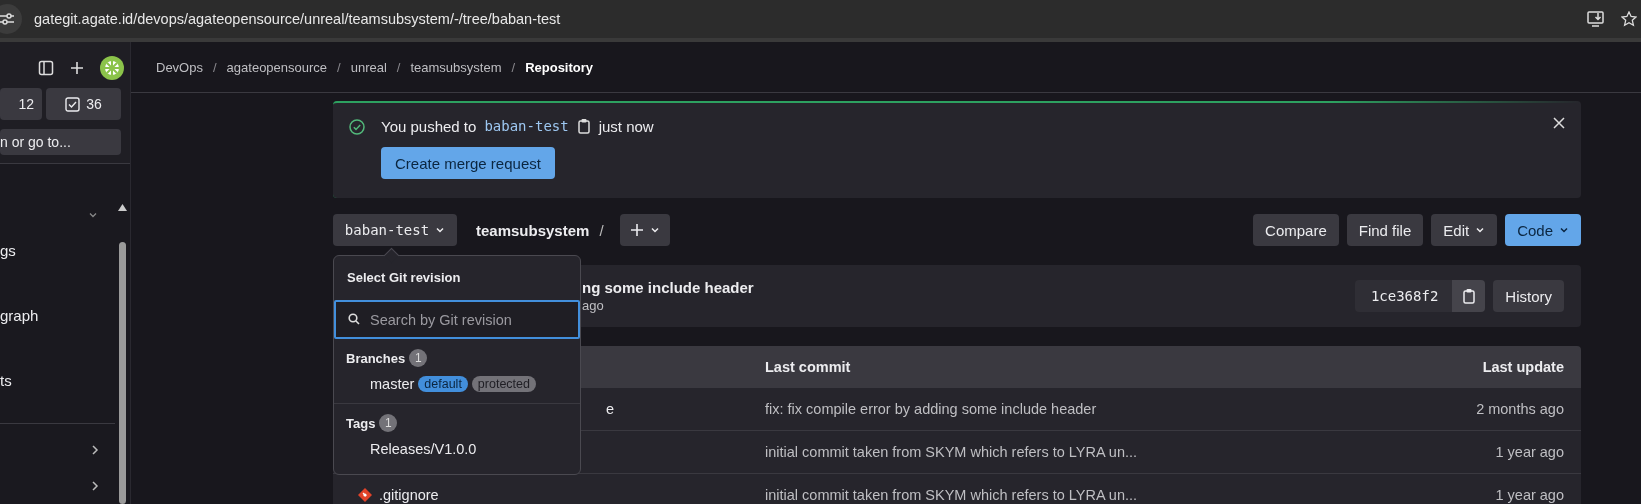 The image size is (1641, 504). I want to click on git-file-icon, so click(365, 495).